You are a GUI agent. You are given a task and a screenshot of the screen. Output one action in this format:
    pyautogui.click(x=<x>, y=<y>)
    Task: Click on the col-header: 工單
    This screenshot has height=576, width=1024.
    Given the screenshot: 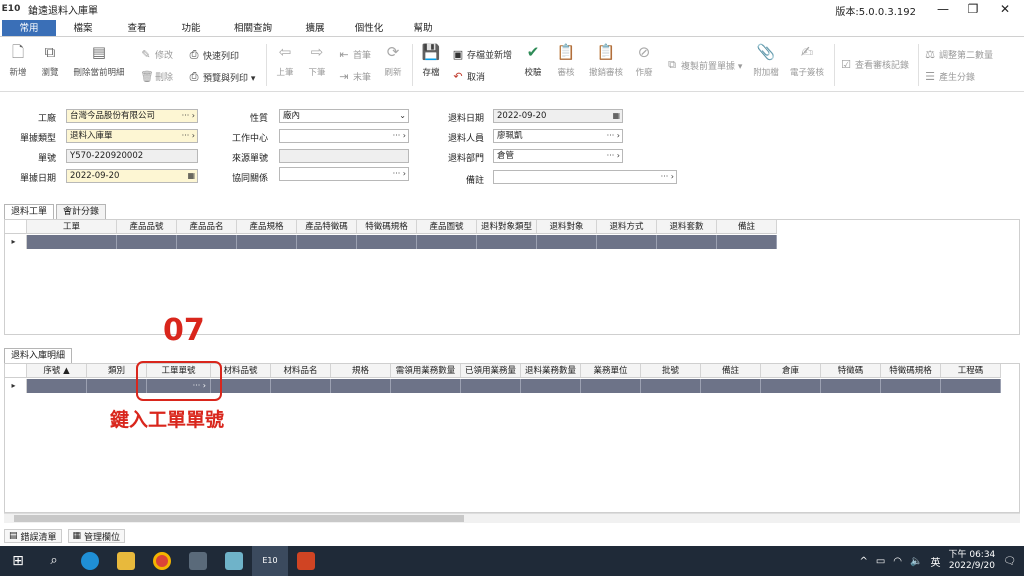 What is the action you would take?
    pyautogui.click(x=72, y=226)
    